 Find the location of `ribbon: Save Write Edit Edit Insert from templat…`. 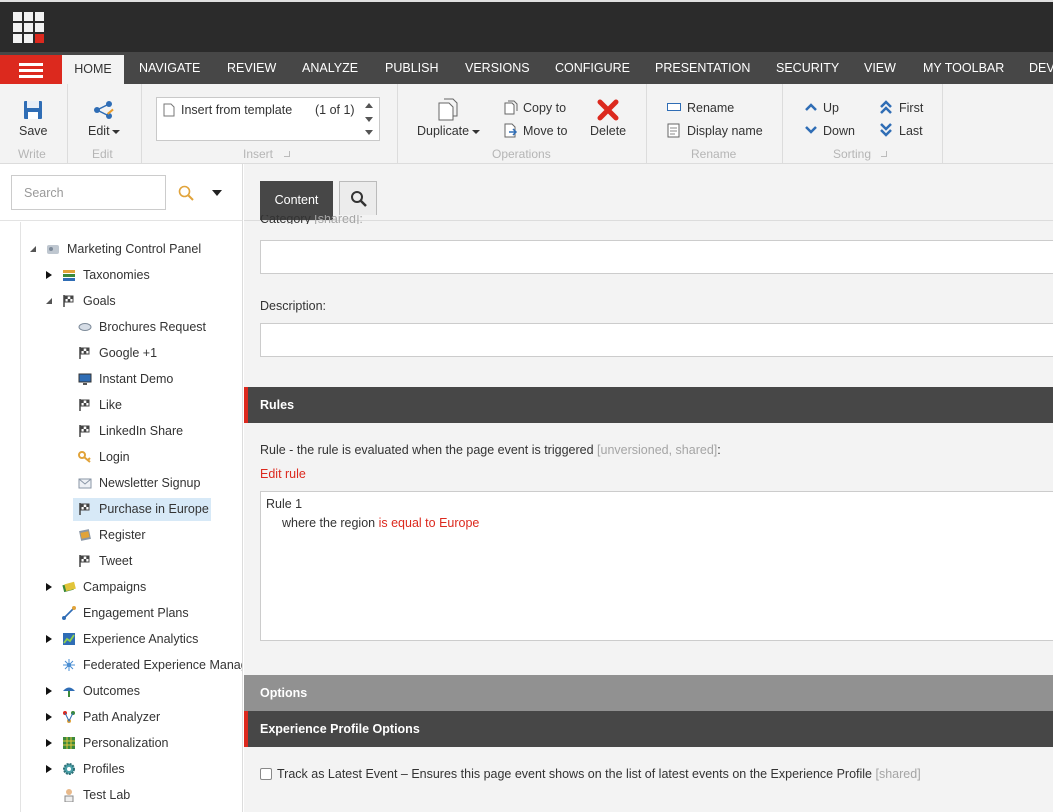

ribbon: Save Write Edit Edit Insert from templat… is located at coordinates (526, 124).